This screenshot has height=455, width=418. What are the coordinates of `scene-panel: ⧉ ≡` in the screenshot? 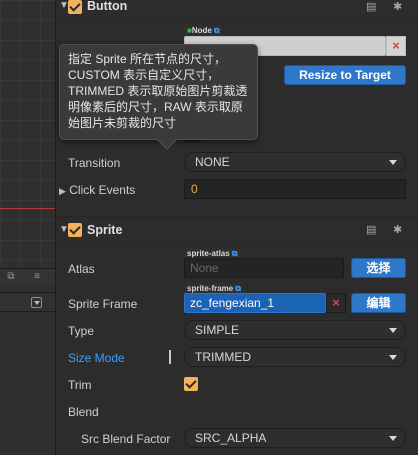 It's located at (28, 227).